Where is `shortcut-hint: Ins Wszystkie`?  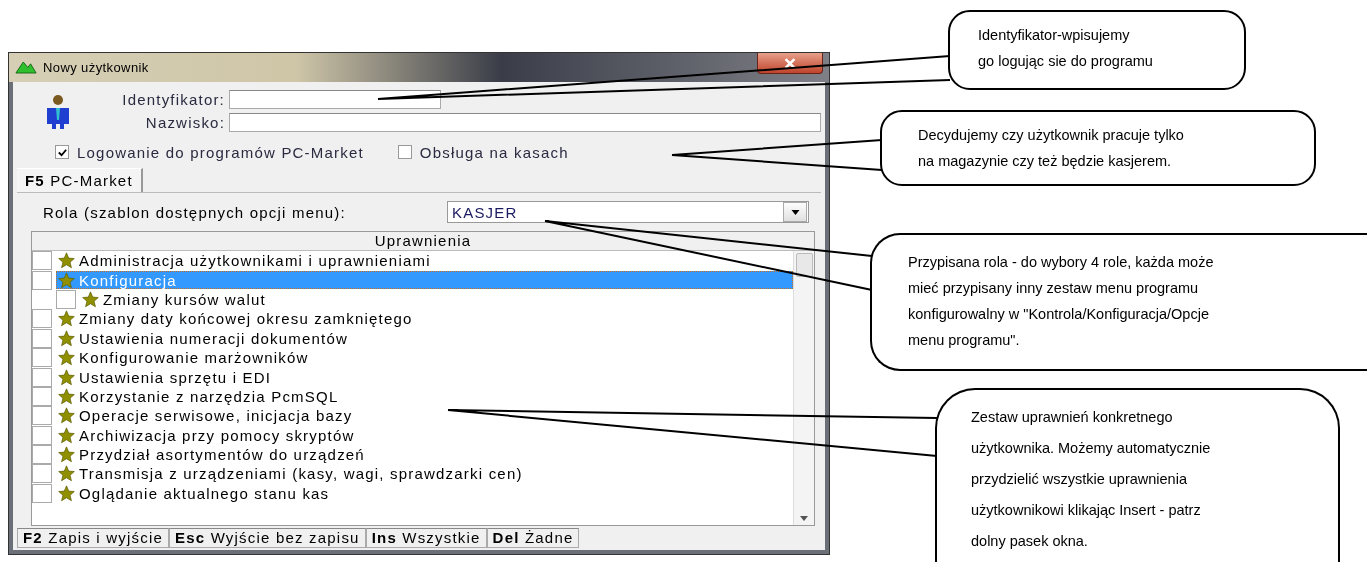
shortcut-hint: Ins Wszystkie is located at coordinates (426, 538).